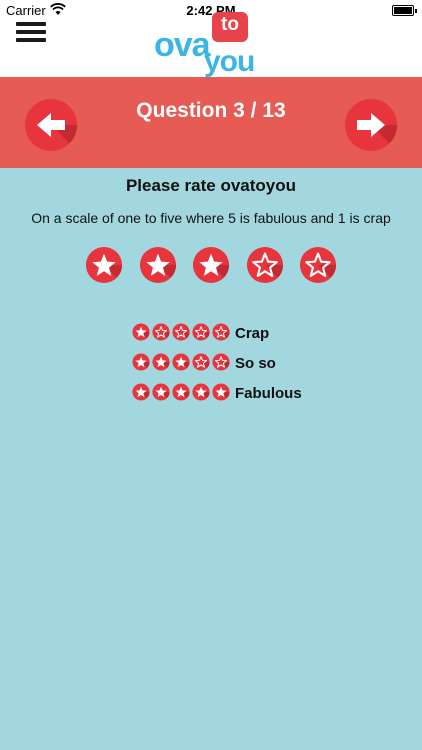 This screenshot has width=422, height=750. What do you see at coordinates (252, 333) in the screenshot?
I see `legend-label: Crap` at bounding box center [252, 333].